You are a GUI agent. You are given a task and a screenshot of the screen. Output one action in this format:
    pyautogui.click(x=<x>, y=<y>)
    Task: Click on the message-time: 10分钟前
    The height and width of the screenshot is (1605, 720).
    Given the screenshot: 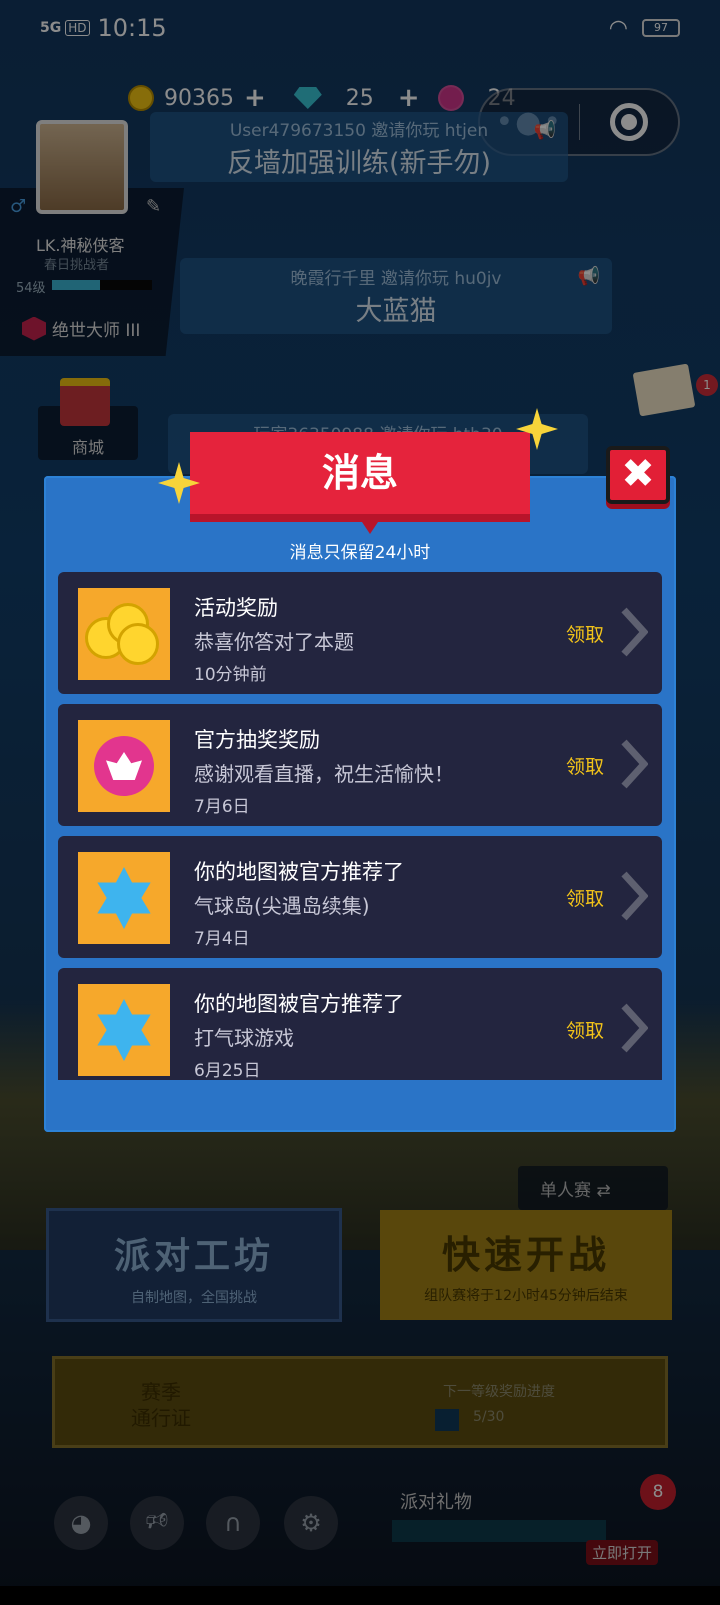 What is the action you would take?
    pyautogui.click(x=230, y=675)
    